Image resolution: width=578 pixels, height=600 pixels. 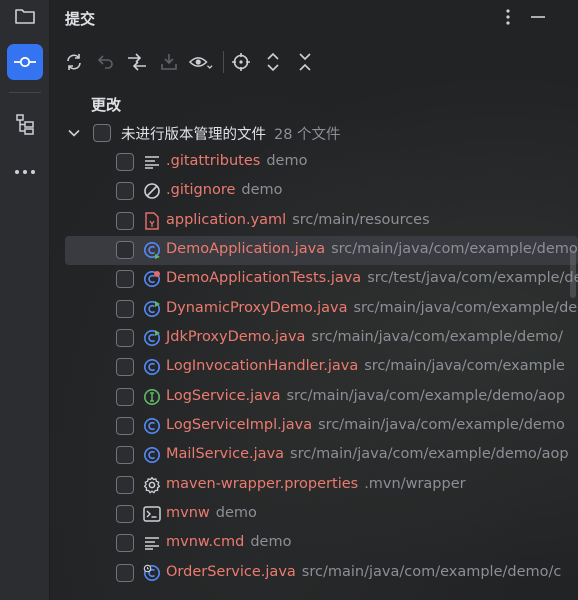 I want to click on file-name-text: .gitattributes, so click(x=213, y=161).